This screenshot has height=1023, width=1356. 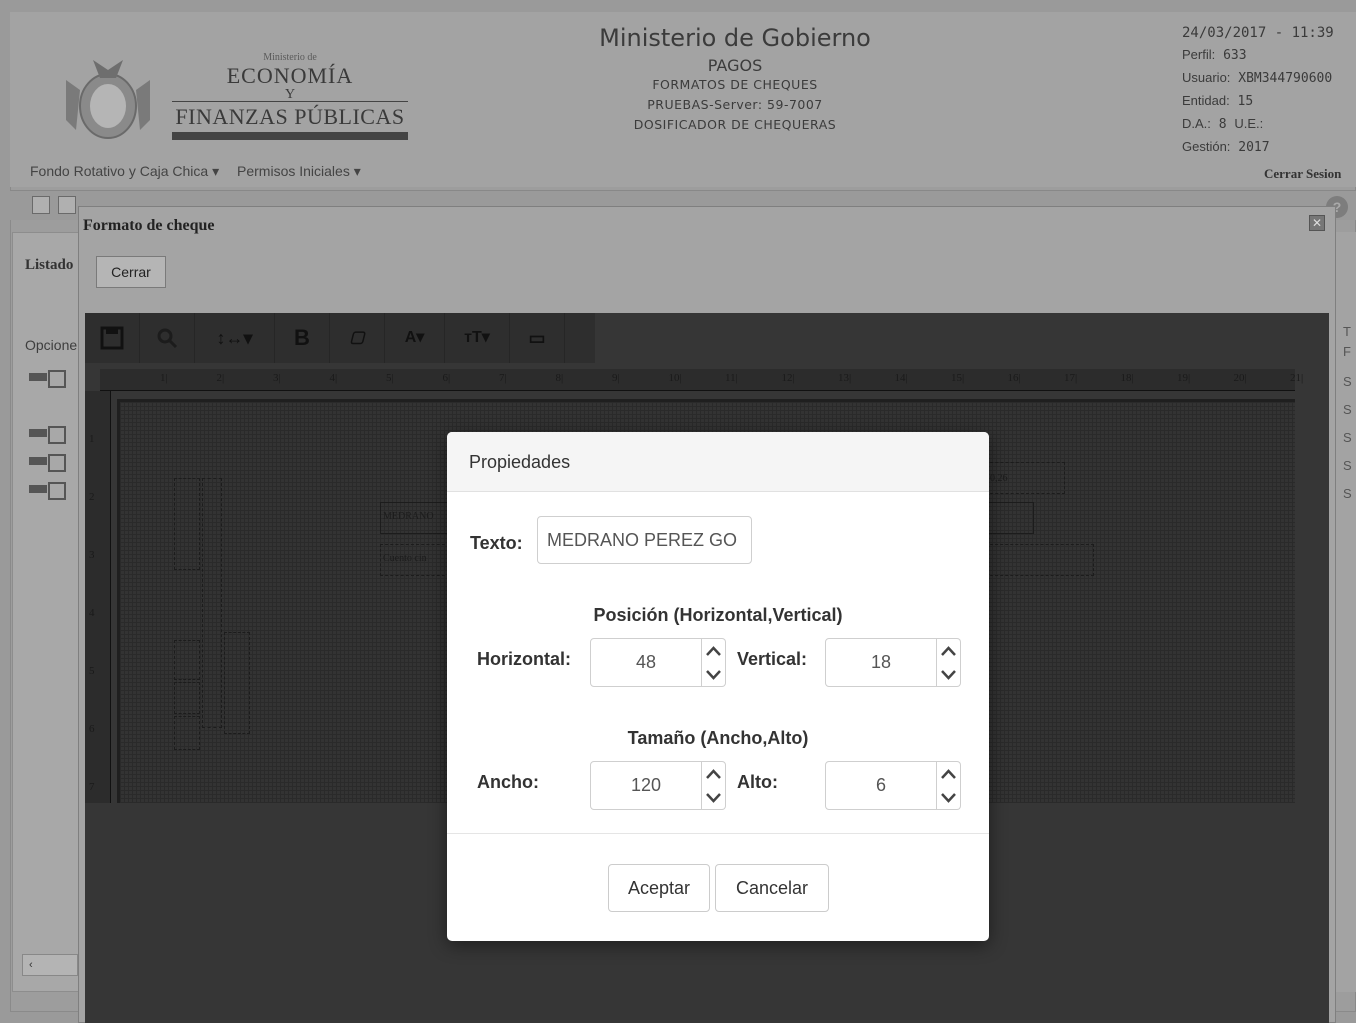 What do you see at coordinates (1206, 100) in the screenshot?
I see `entidad-label: Entidad:` at bounding box center [1206, 100].